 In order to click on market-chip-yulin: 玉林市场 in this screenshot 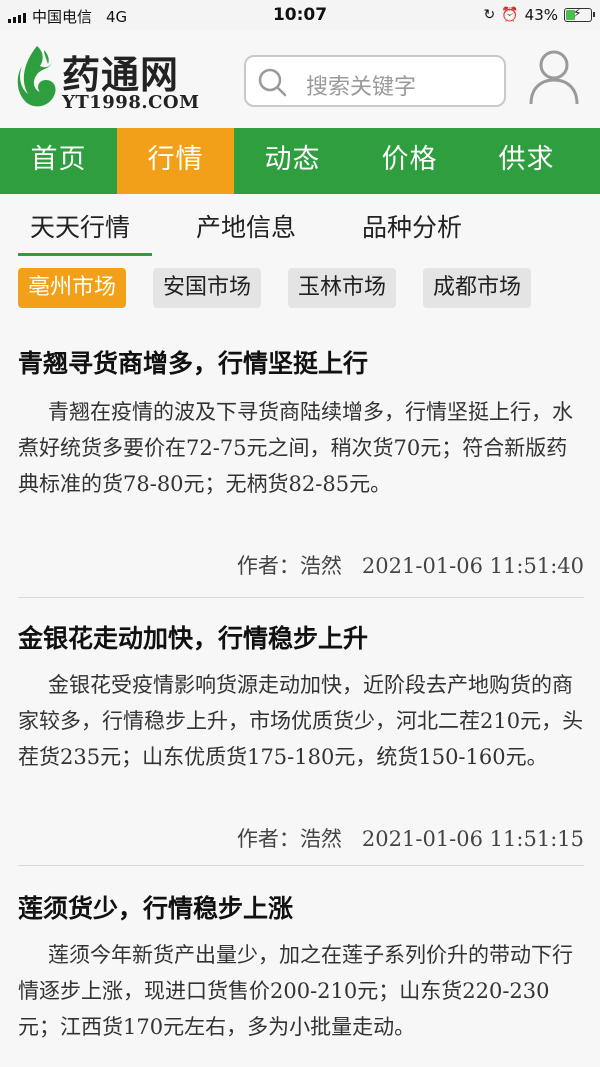, I will do `click(342, 288)`.